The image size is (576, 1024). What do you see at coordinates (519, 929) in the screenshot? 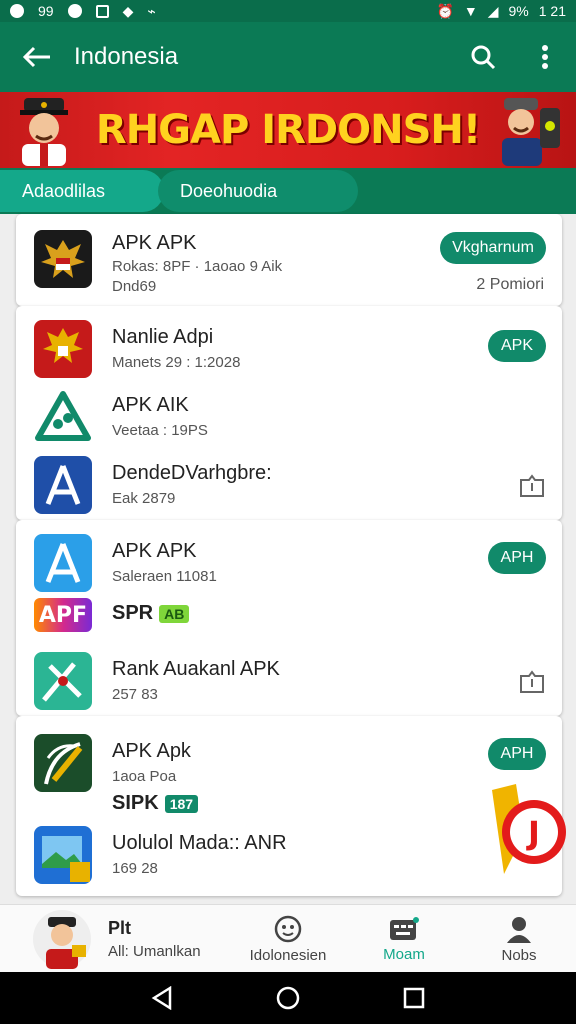
I see `person-icon` at bounding box center [519, 929].